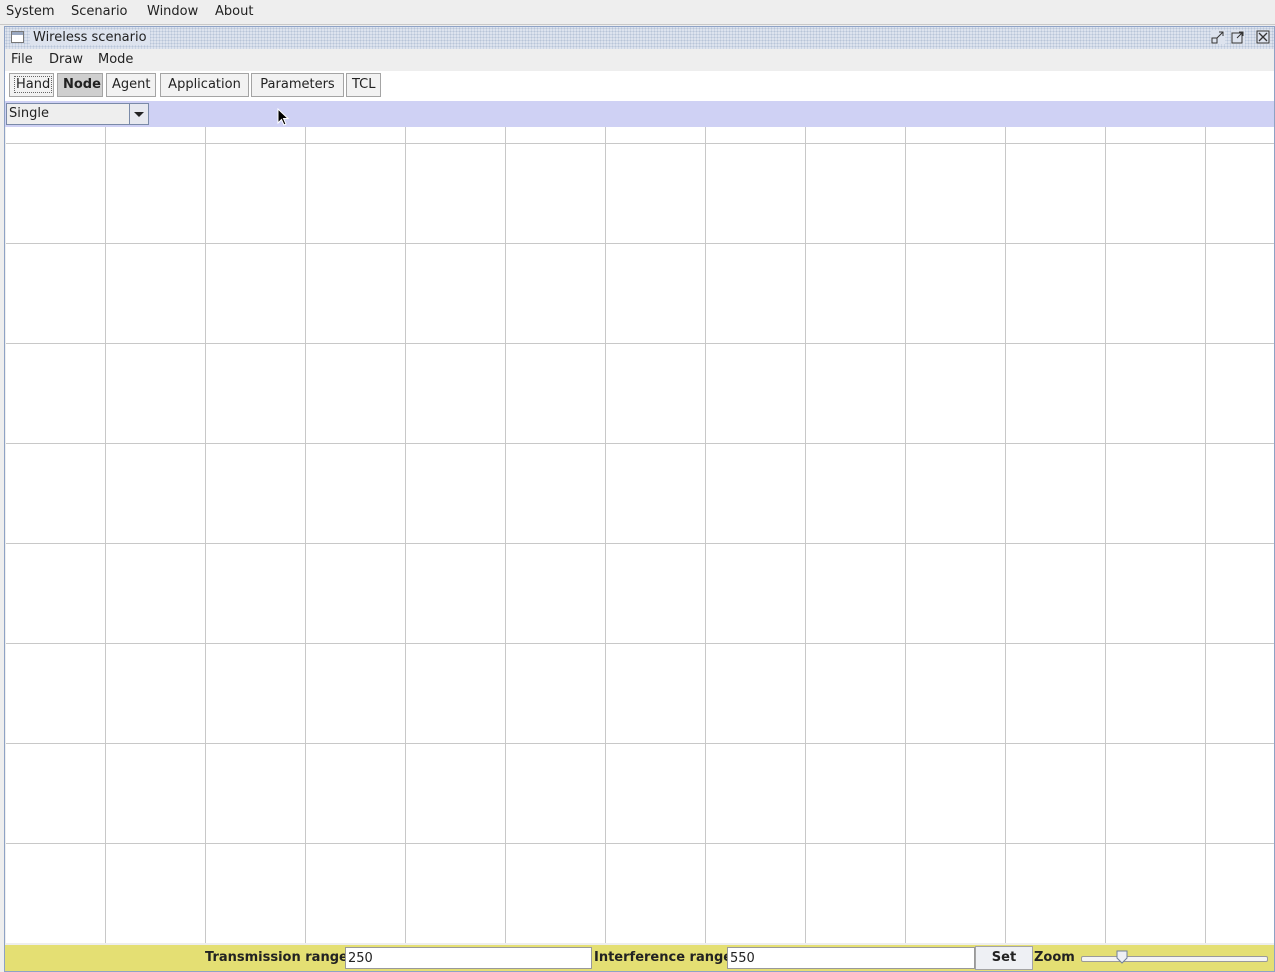 The width and height of the screenshot is (1275, 972). Describe the element at coordinates (1263, 37) in the screenshot. I see `close-icon` at that location.